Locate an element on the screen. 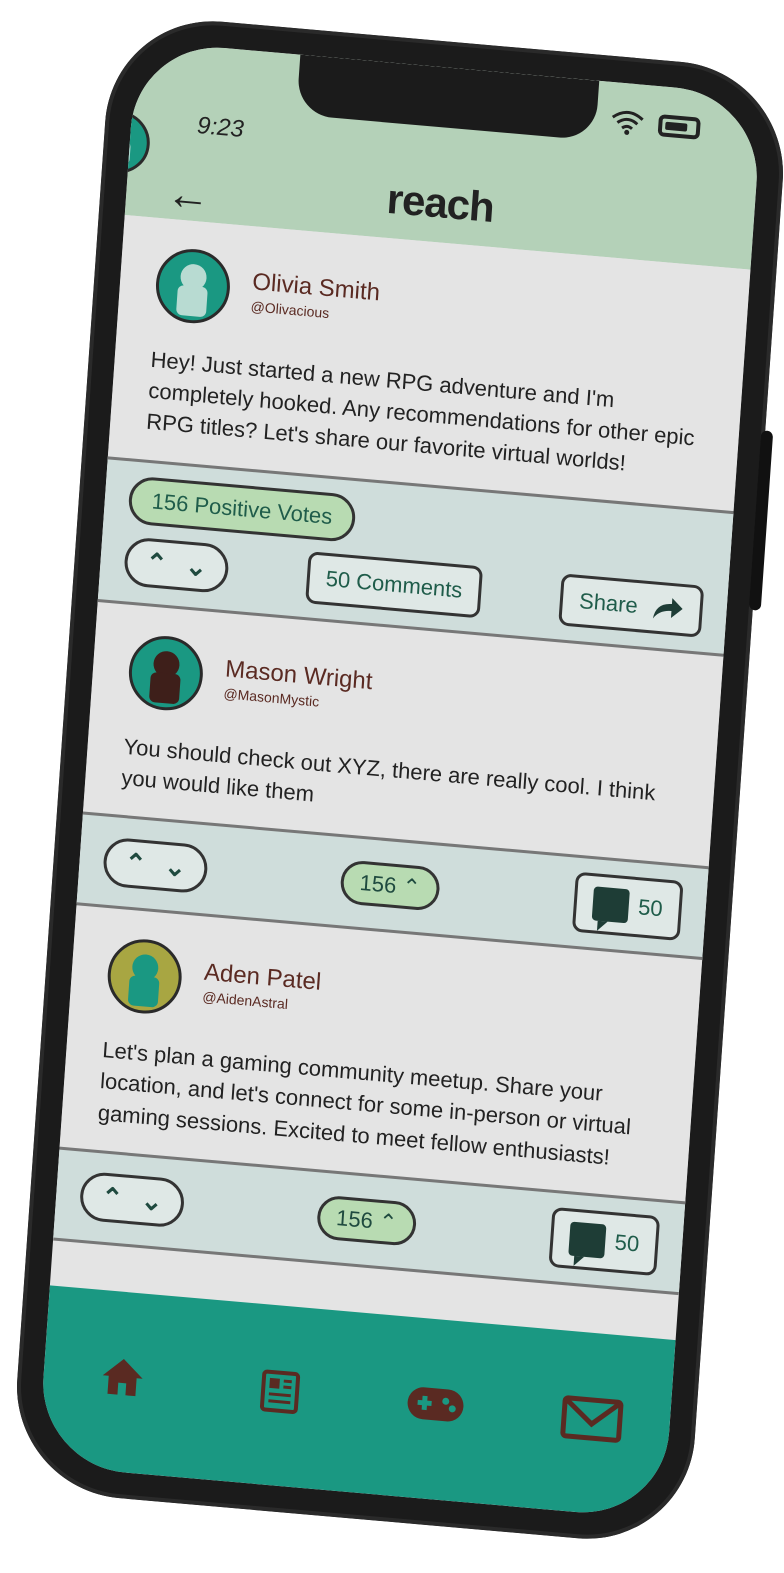  share-arrow-icon is located at coordinates (667, 608).